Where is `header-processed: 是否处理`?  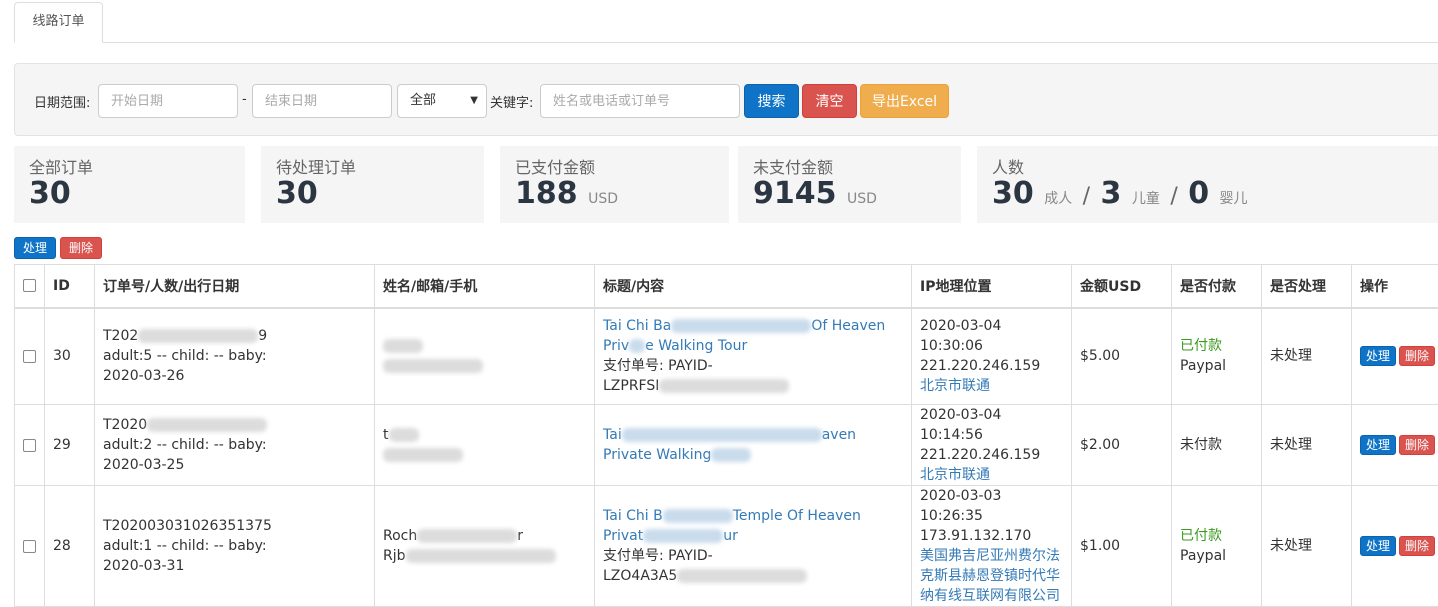 header-processed: 是否处理 is located at coordinates (1307, 286).